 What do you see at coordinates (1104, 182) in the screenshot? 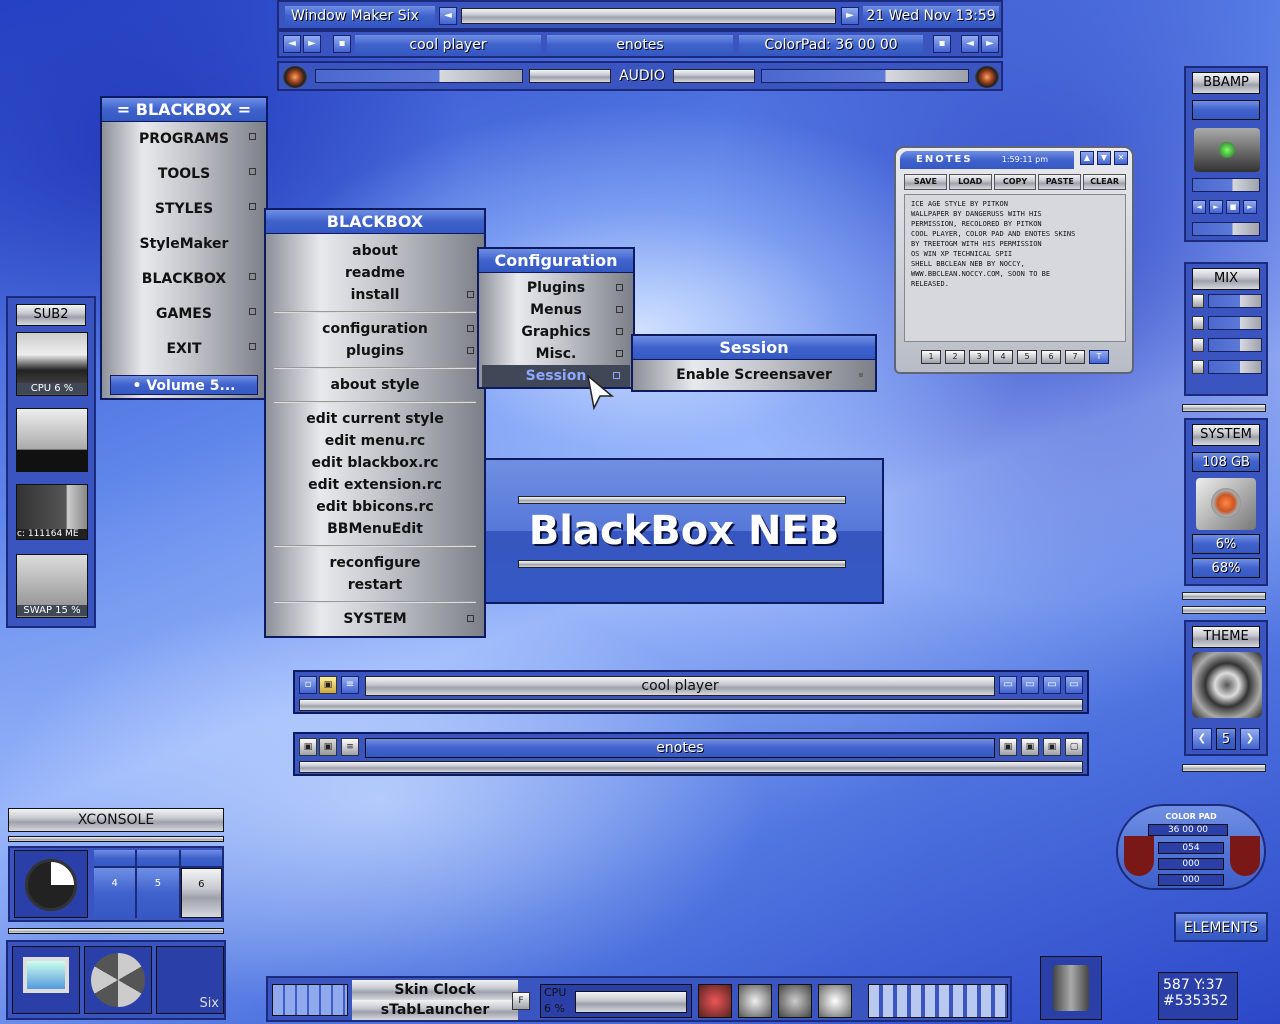
I see `enotes-clear-button: CLEAR` at bounding box center [1104, 182].